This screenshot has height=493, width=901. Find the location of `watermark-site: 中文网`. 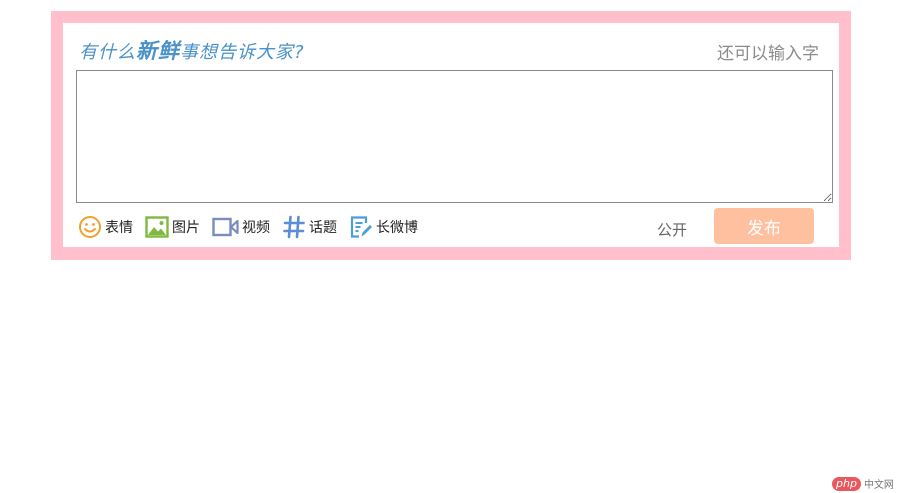

watermark-site: 中文网 is located at coordinates (878, 485).